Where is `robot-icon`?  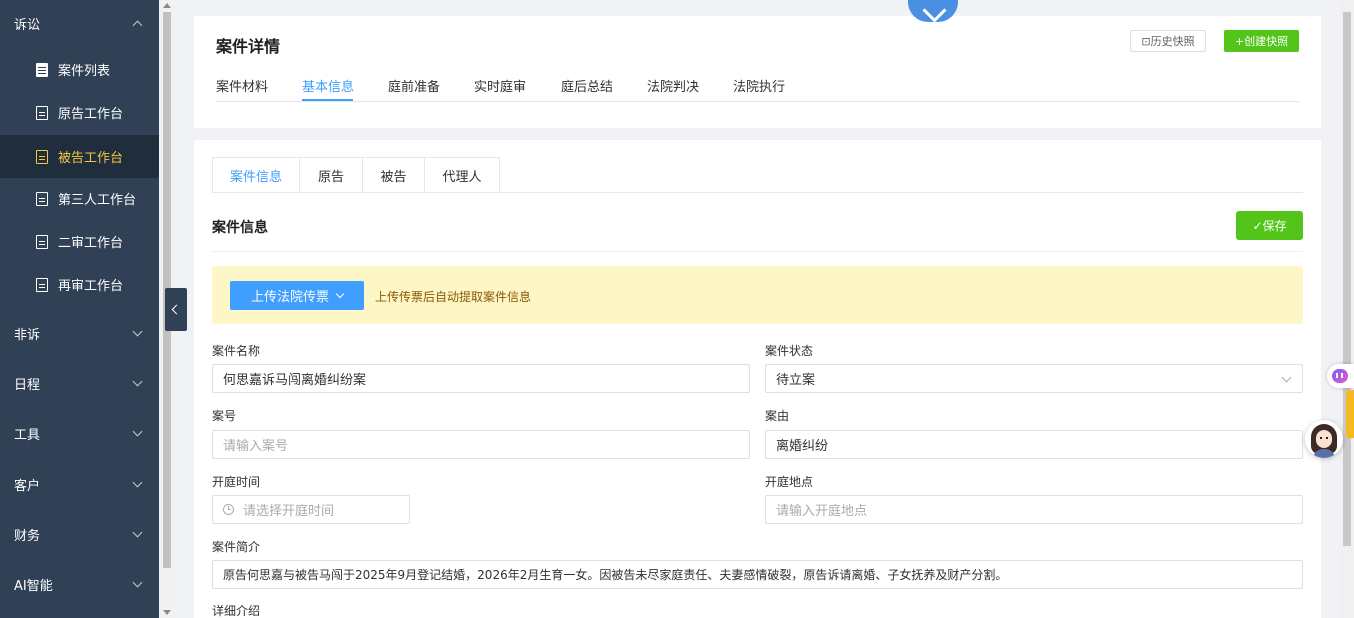 robot-icon is located at coordinates (1340, 376).